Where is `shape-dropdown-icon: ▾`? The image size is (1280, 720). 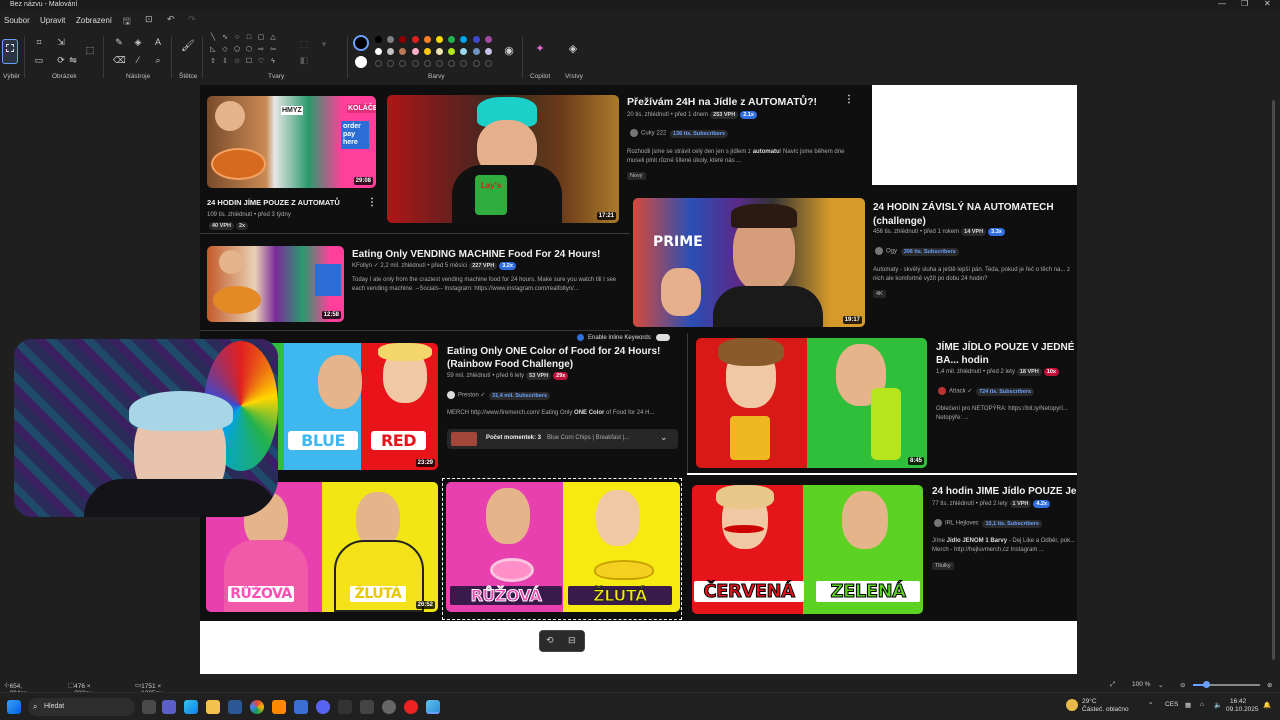
shape-dropdown-icon: ▾ is located at coordinates (324, 44).